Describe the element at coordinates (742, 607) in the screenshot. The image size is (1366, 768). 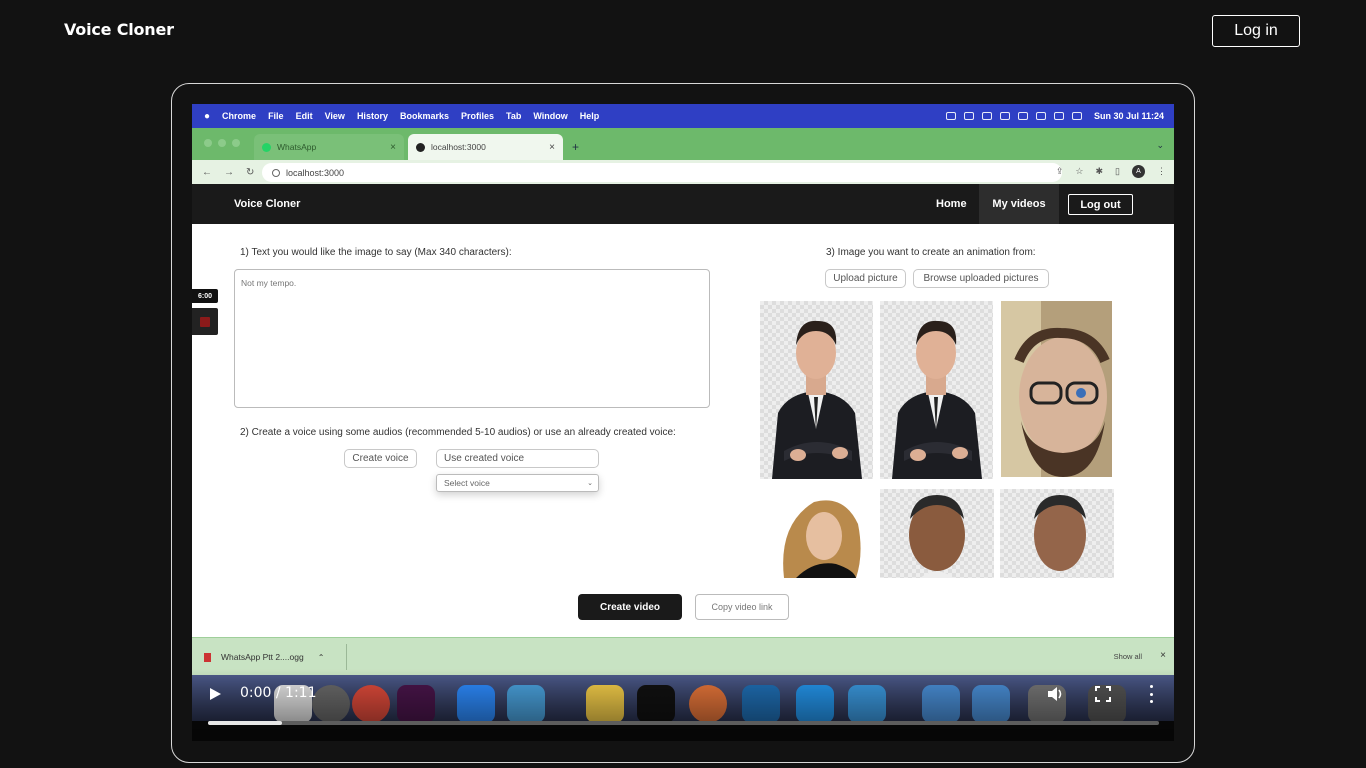
I see `copy-video-link-button: Copy video link` at that location.